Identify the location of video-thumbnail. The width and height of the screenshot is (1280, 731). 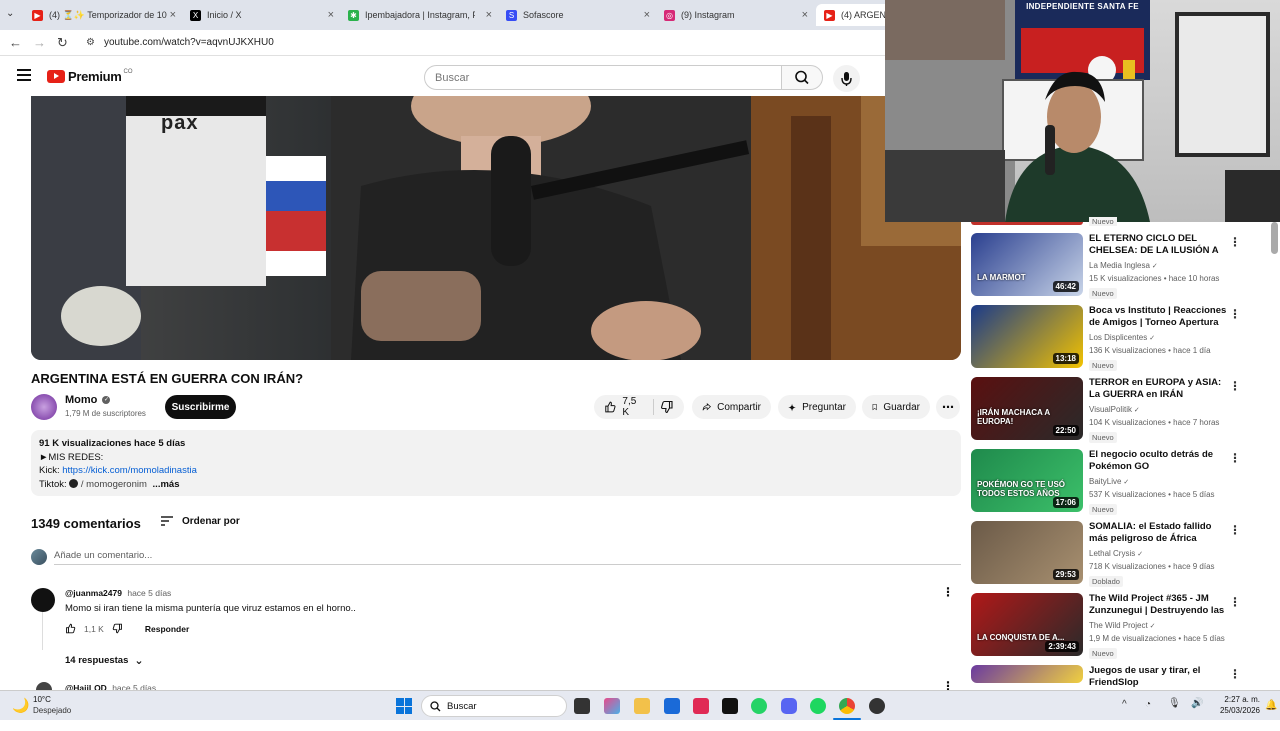
(1027, 674).